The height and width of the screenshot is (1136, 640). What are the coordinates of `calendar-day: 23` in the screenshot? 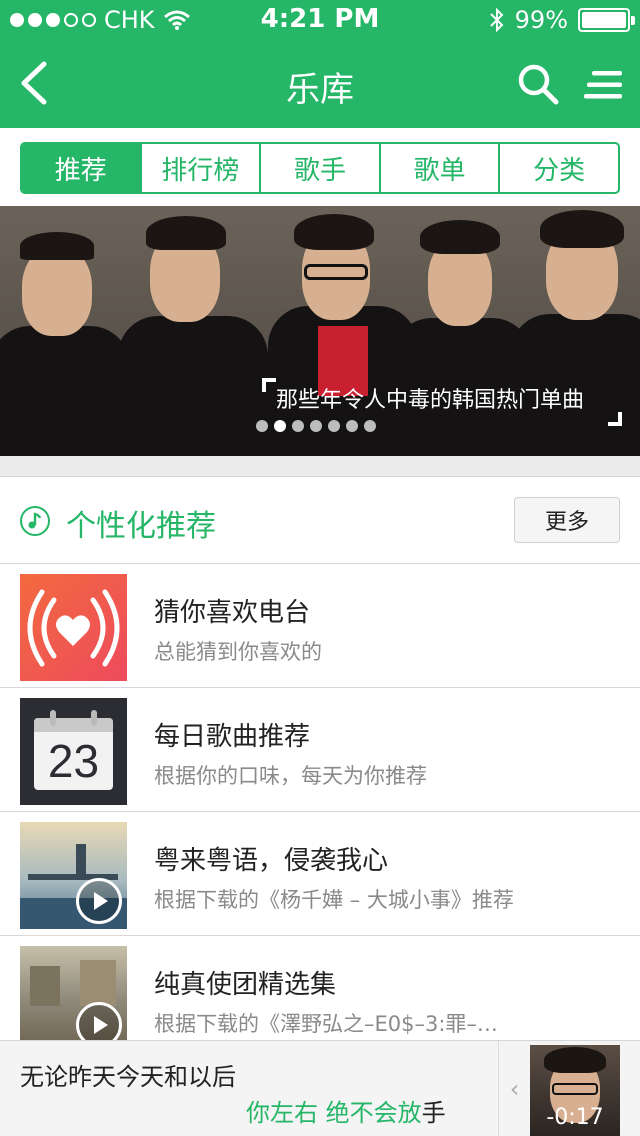 It's located at (73, 761).